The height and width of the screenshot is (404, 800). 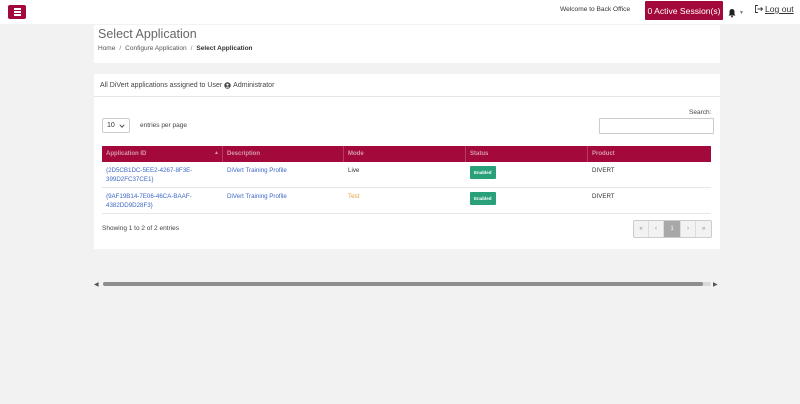 I want to click on breadcrumb-configure-application: Configure Application, so click(x=155, y=48).